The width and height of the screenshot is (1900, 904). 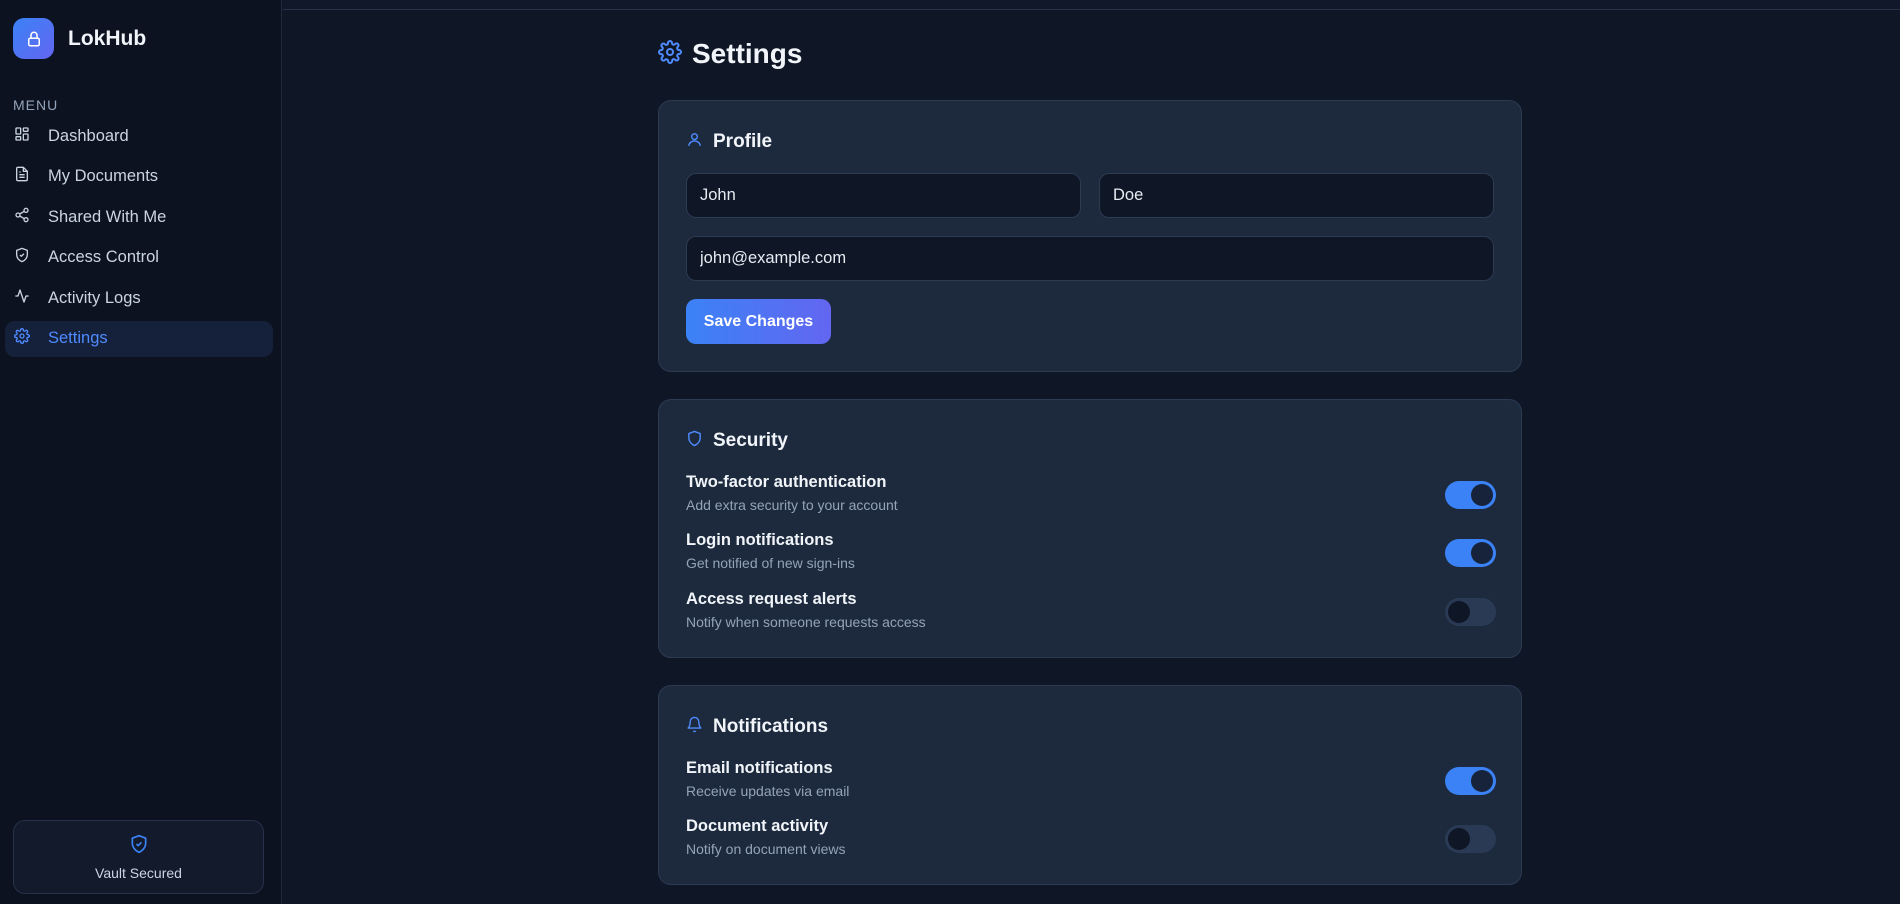 What do you see at coordinates (22, 217) in the screenshot?
I see `share-icon` at bounding box center [22, 217].